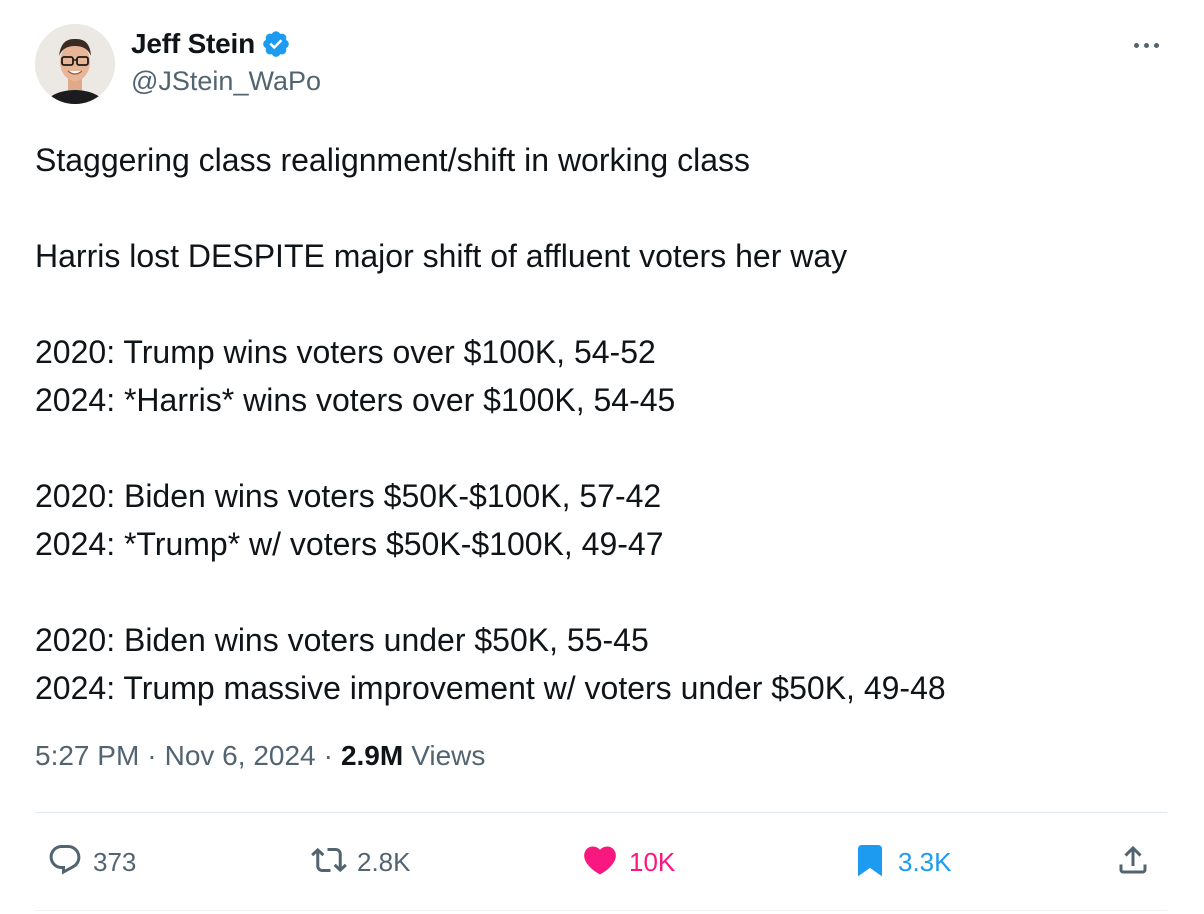  Describe the element at coordinates (601, 812) in the screenshot. I see `divider` at that location.